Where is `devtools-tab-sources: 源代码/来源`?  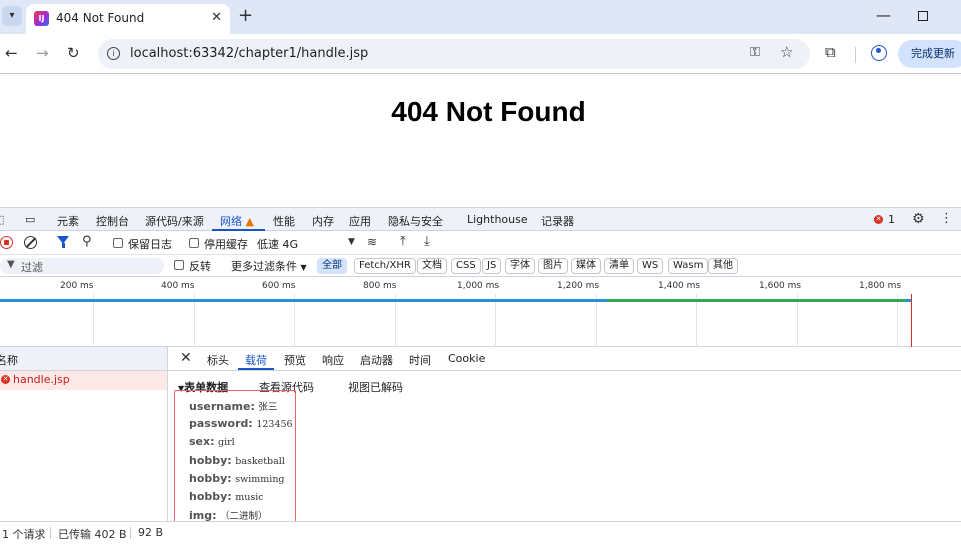
devtools-tab-sources: 源代码/来源 is located at coordinates (174, 221).